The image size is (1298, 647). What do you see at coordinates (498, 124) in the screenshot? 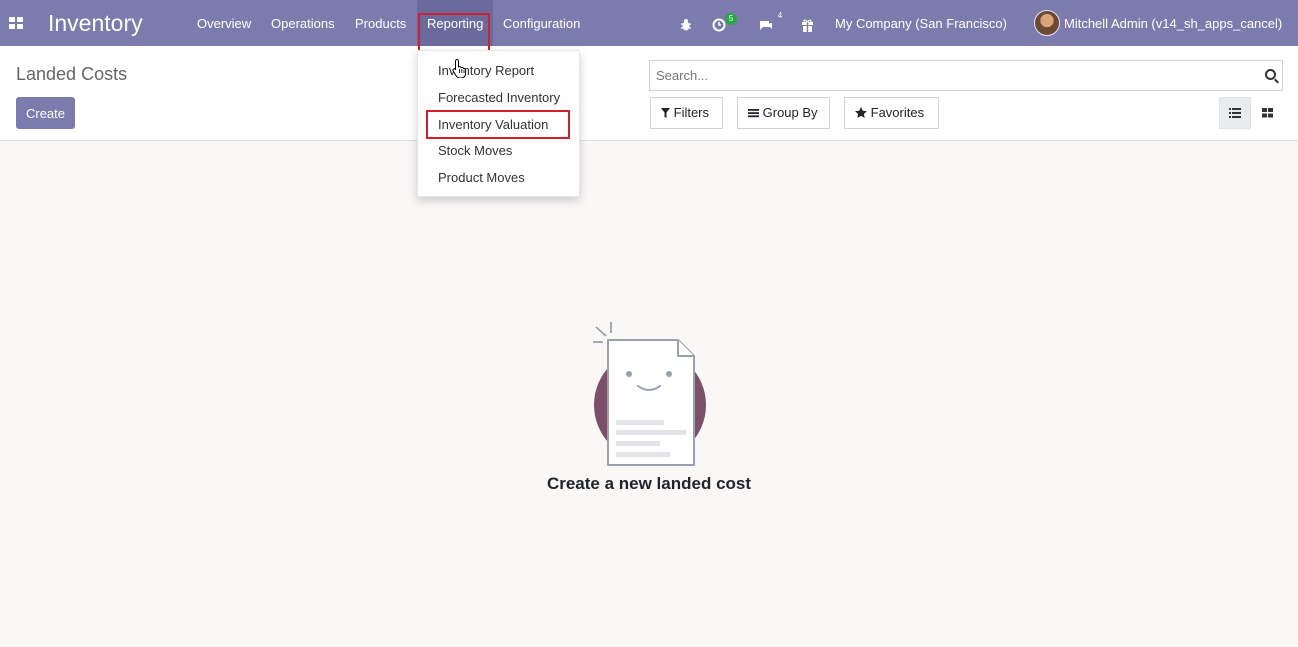
I see `inventory-valuation-highlight` at bounding box center [498, 124].